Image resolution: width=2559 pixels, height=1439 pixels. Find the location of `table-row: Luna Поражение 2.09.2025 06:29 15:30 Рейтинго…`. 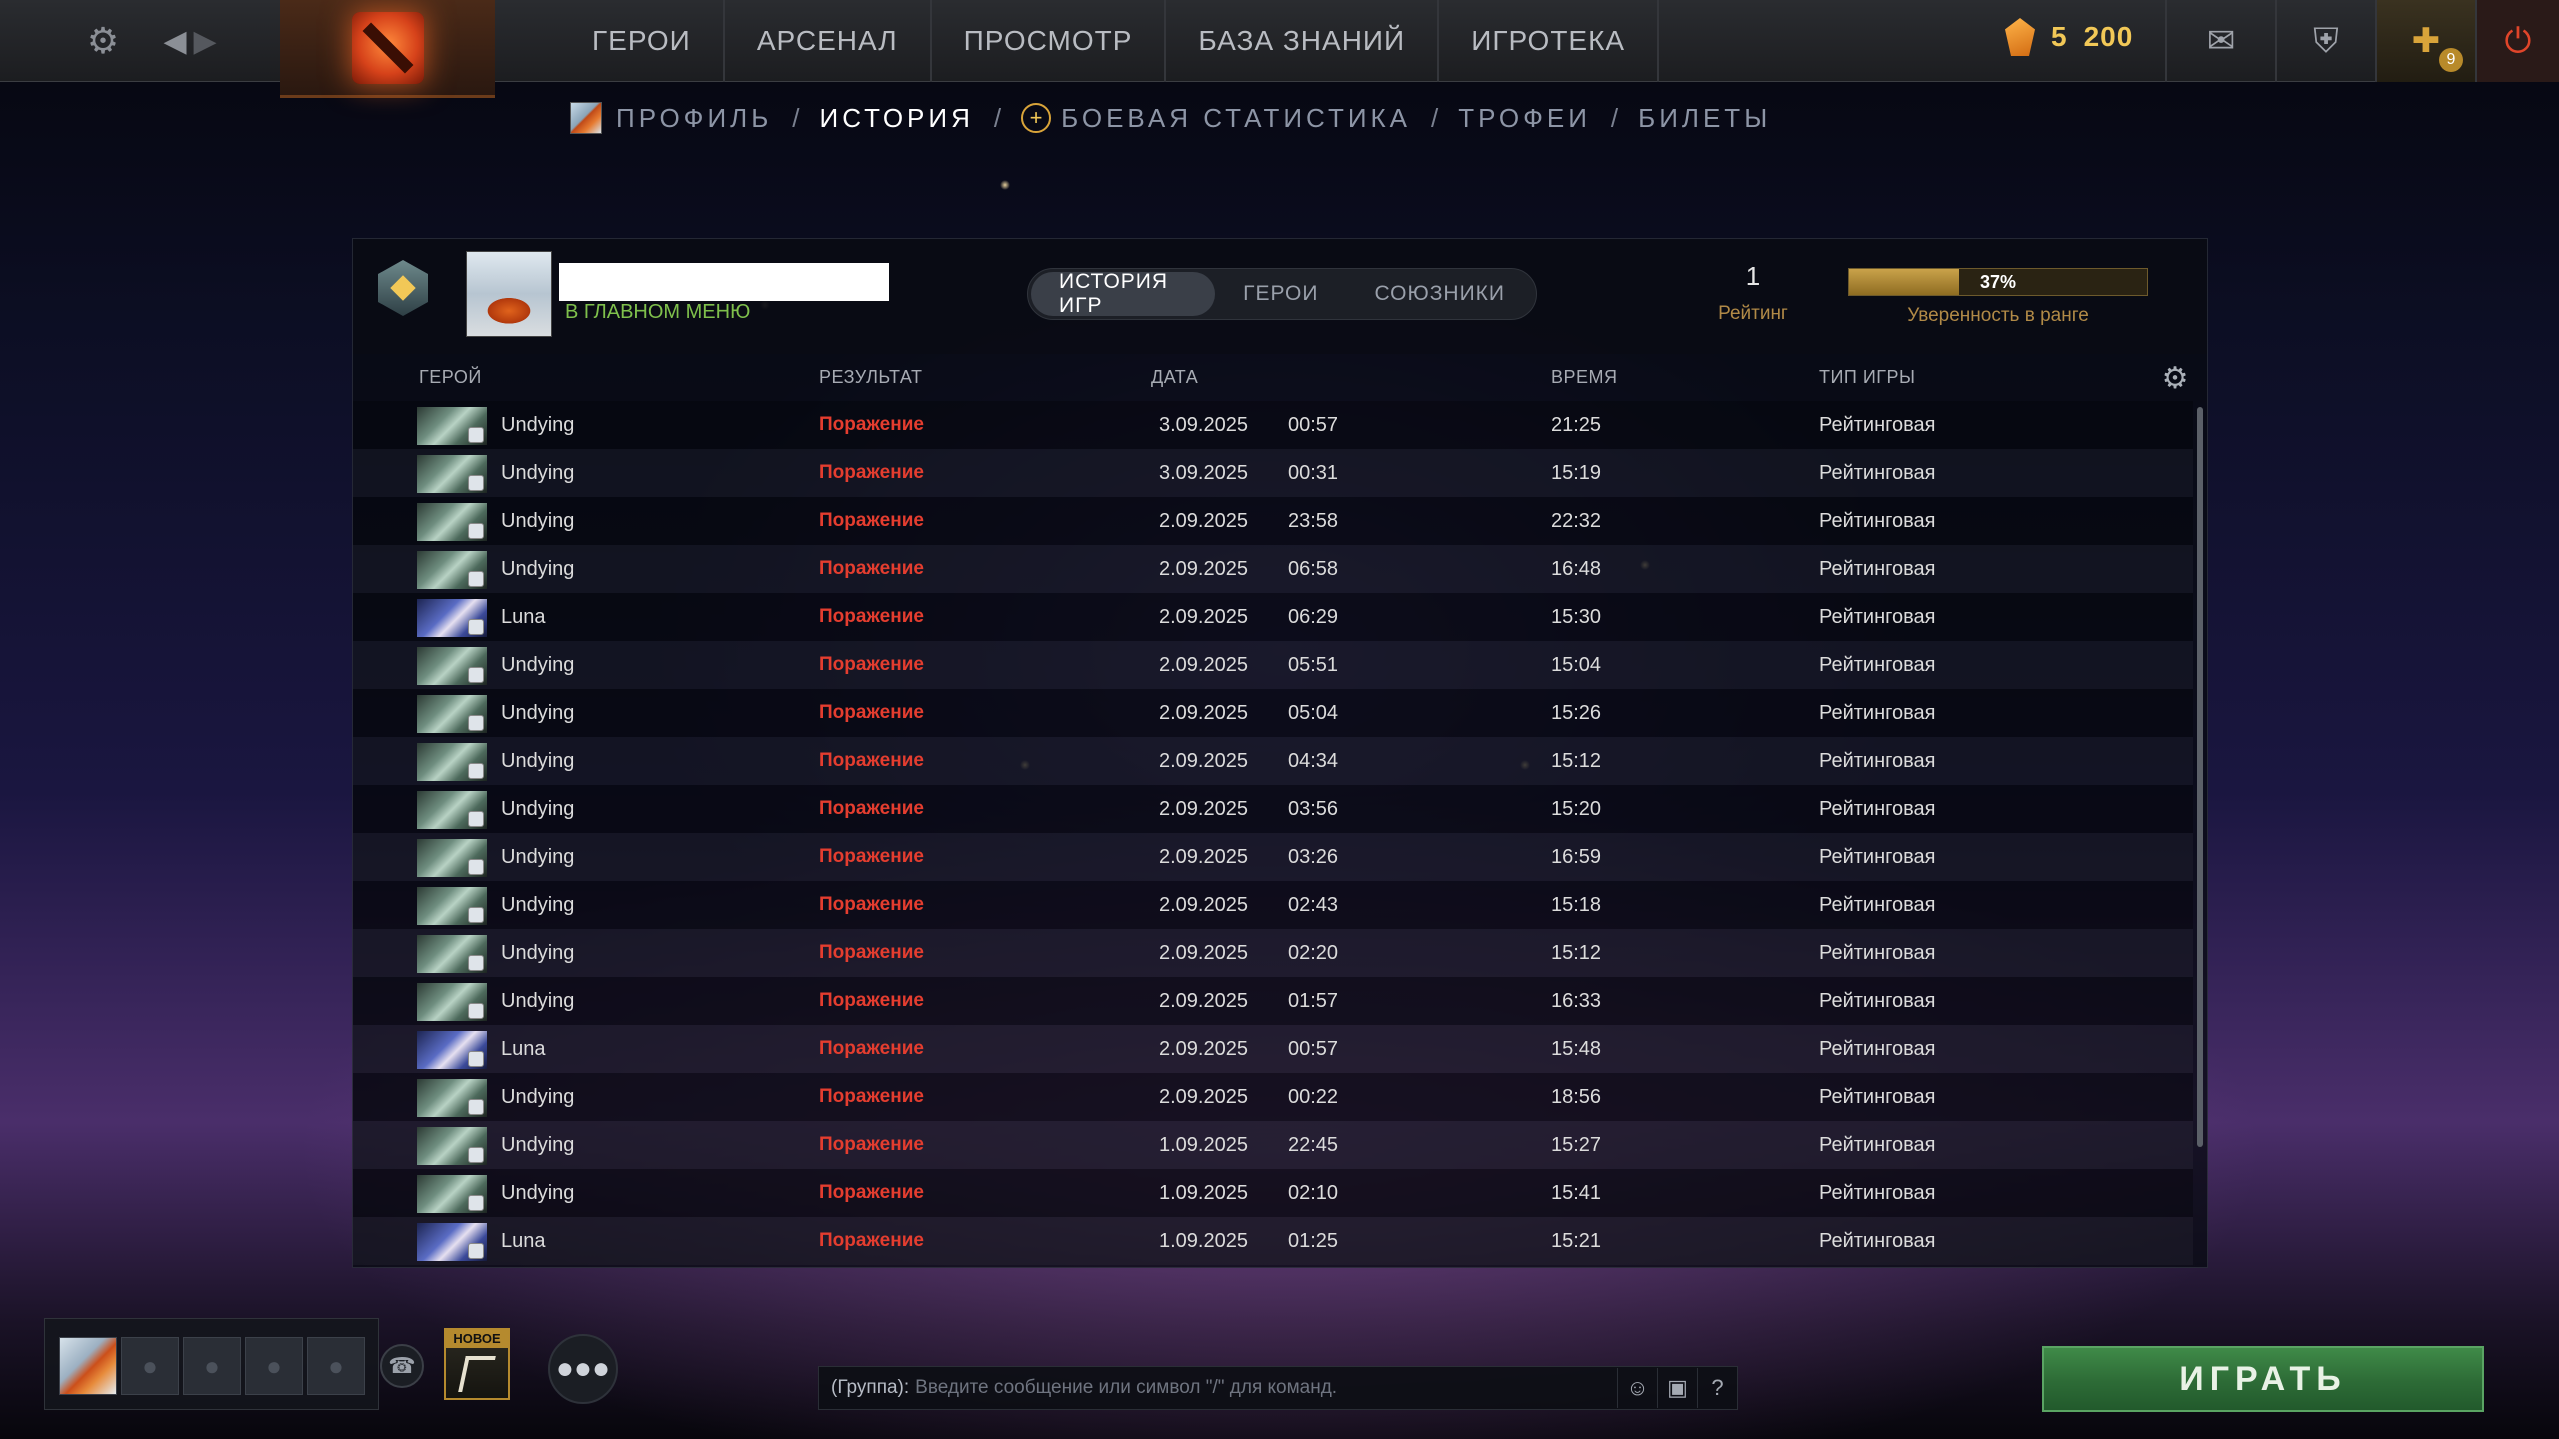

table-row: Luna Поражение 2.09.2025 06:29 15:30 Рейтинго… is located at coordinates (1273, 617).